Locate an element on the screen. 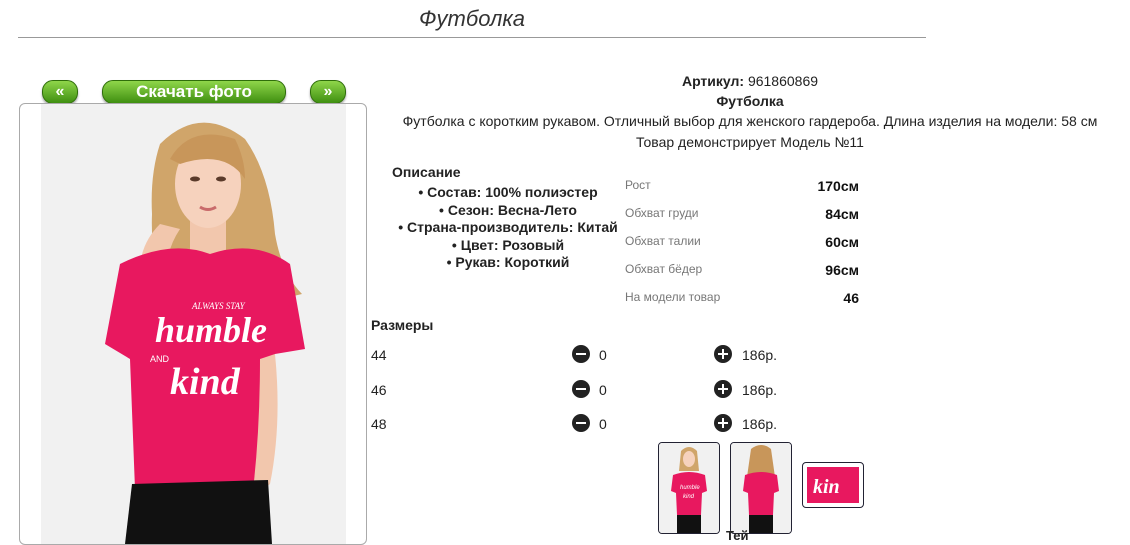 This screenshot has height=545, width=1130. measure-value: 60см is located at coordinates (842, 242).